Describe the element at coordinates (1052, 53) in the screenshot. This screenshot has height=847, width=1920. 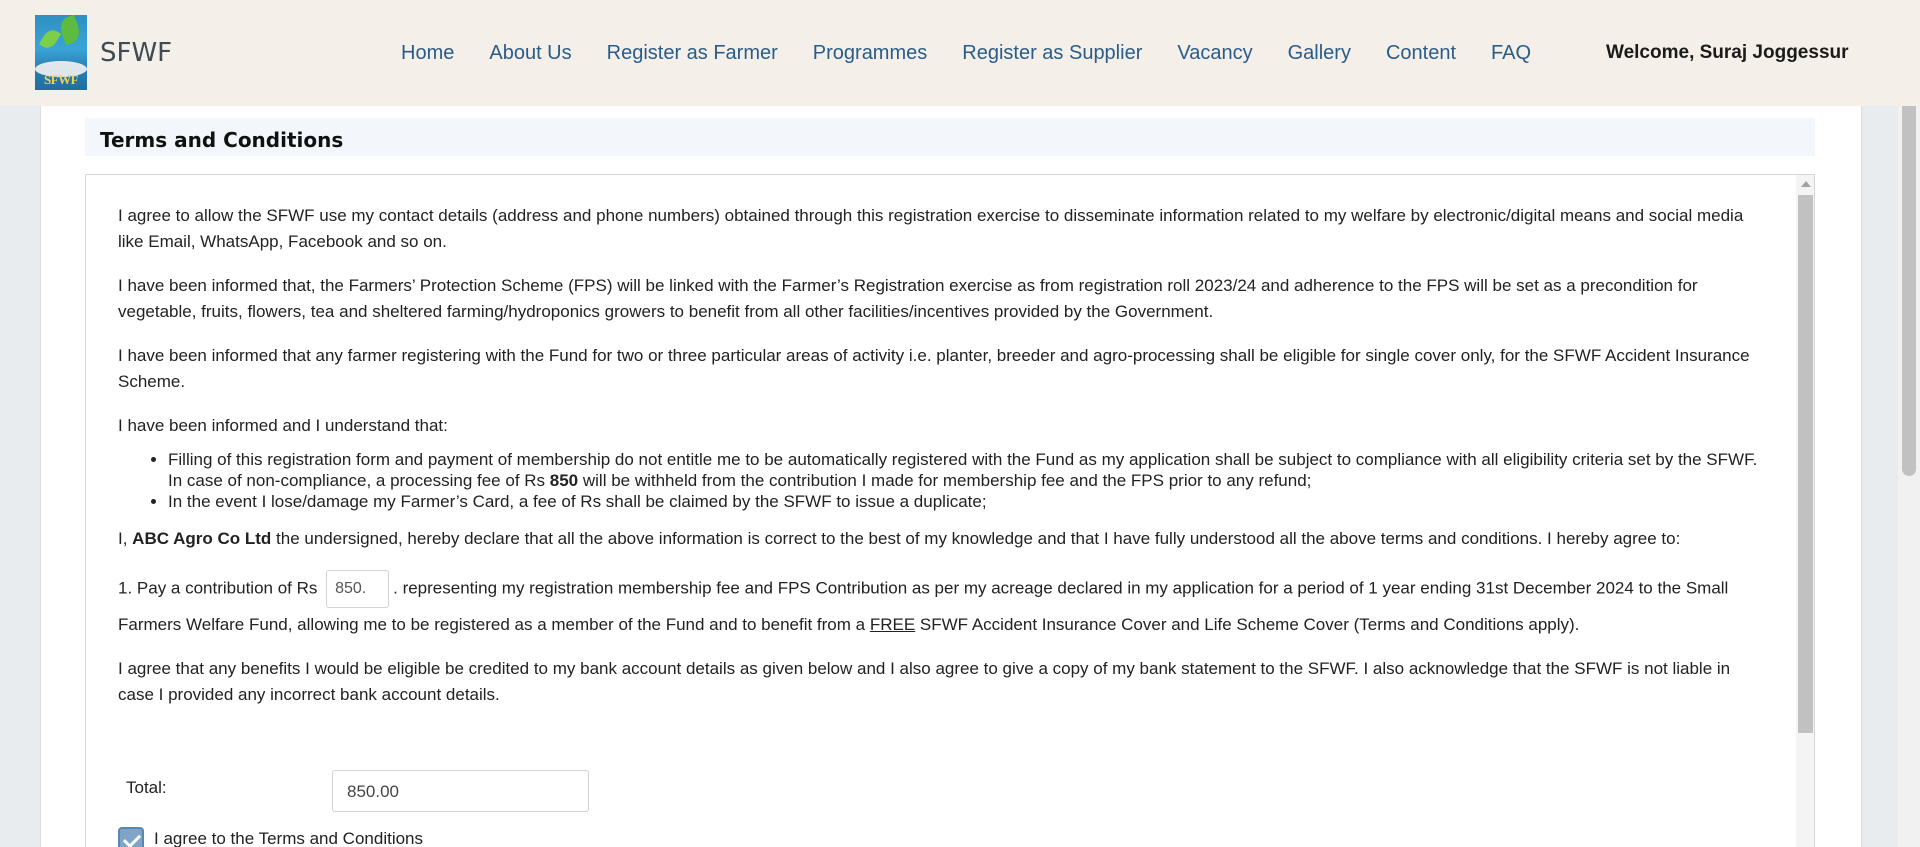
I see `nav-register-as-supplier: Register as Supplier` at that location.